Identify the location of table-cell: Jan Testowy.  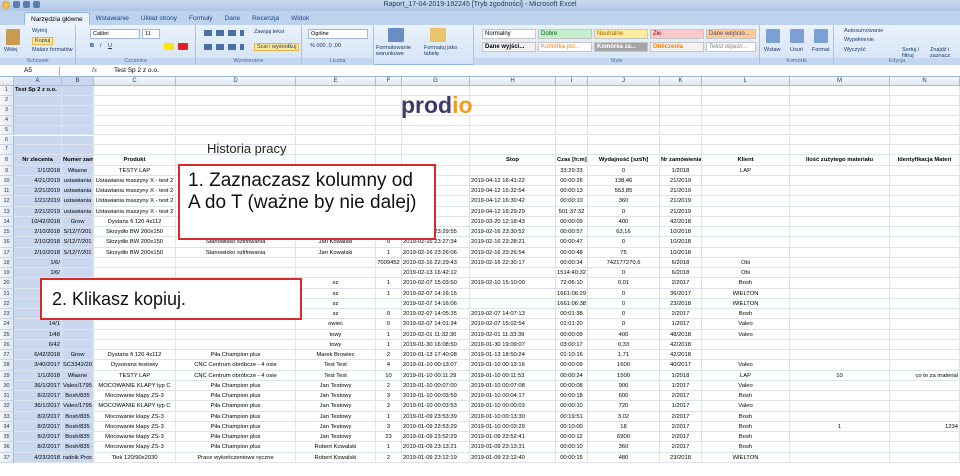
(336, 396).